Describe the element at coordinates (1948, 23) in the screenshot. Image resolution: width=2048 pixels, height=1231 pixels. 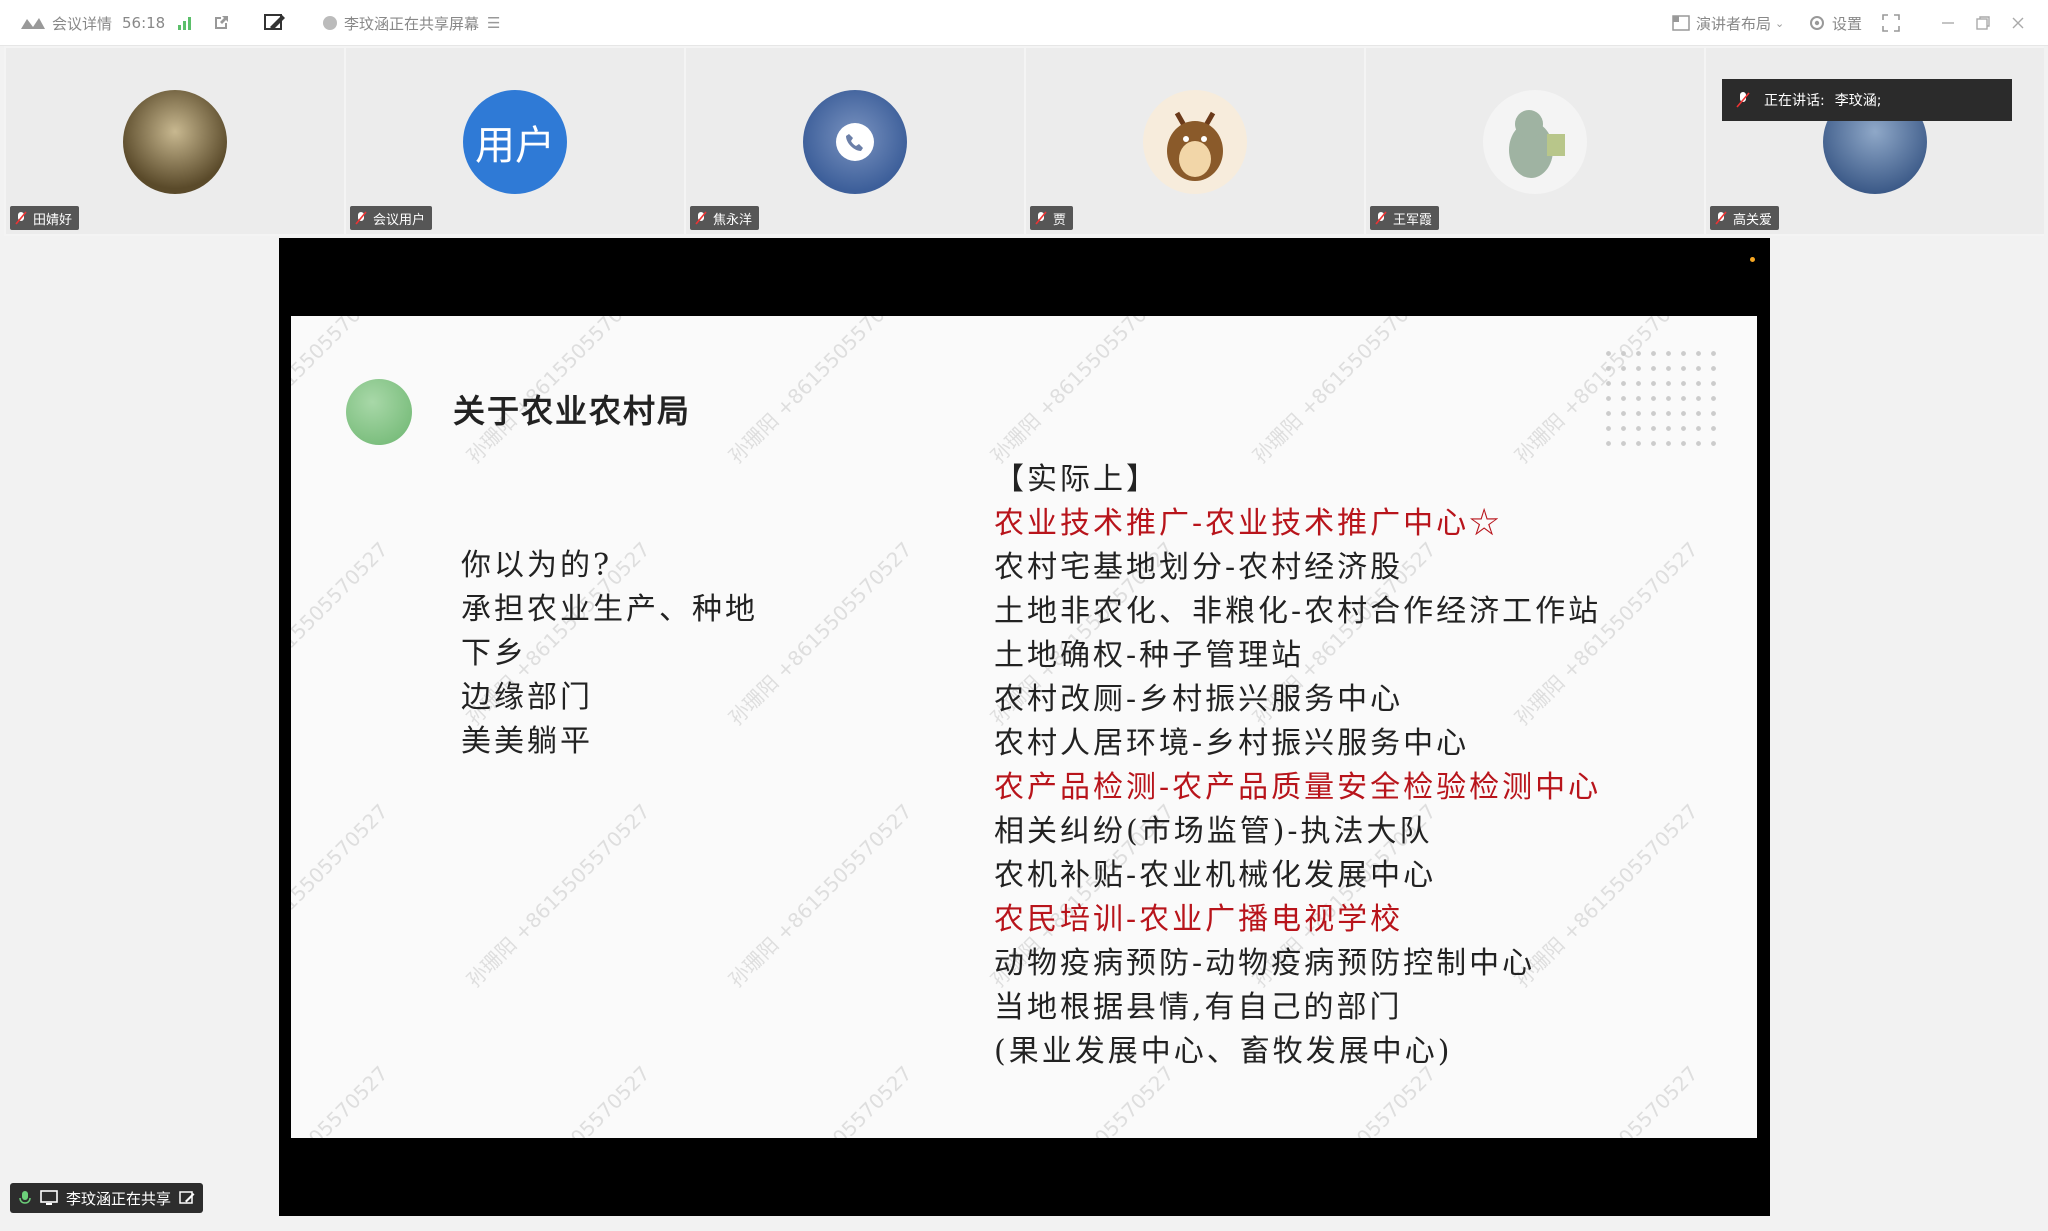
I see `minimize-icon` at that location.